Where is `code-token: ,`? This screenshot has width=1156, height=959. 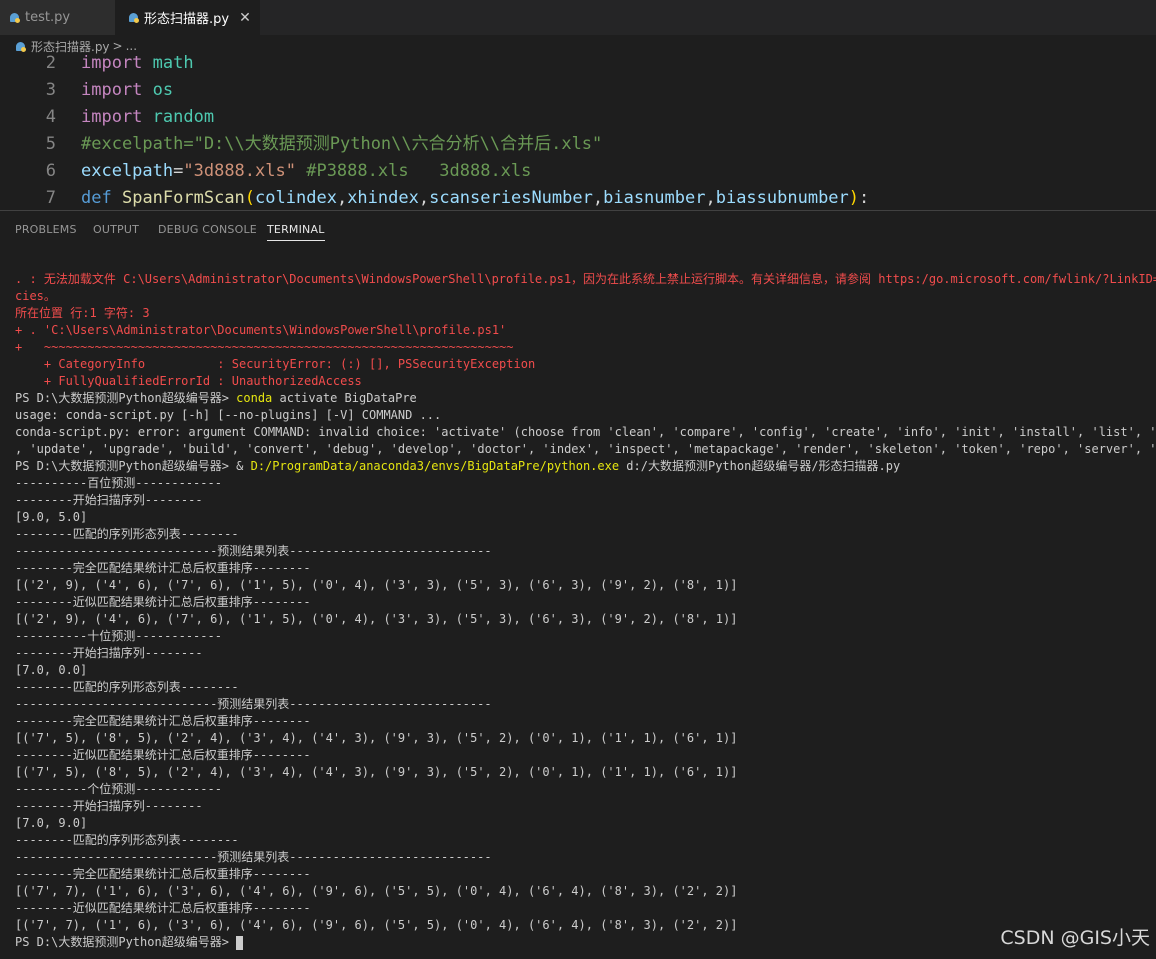
code-token: , is located at coordinates (598, 198).